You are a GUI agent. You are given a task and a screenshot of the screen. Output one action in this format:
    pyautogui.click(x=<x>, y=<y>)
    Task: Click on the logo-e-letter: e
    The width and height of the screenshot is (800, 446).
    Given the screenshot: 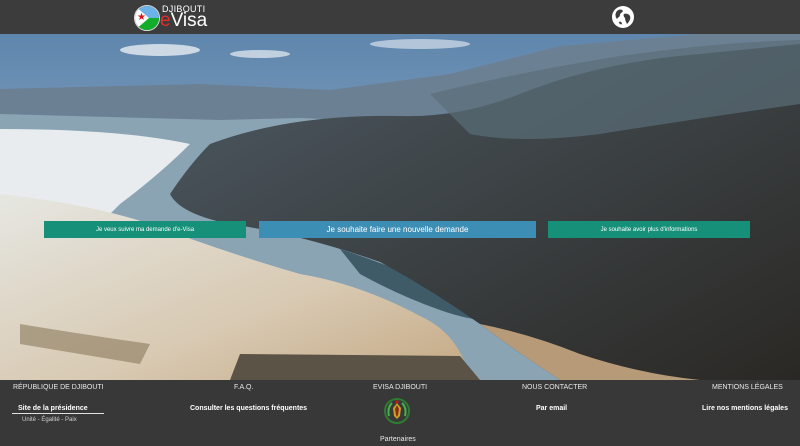 What is the action you would take?
    pyautogui.click(x=165, y=20)
    